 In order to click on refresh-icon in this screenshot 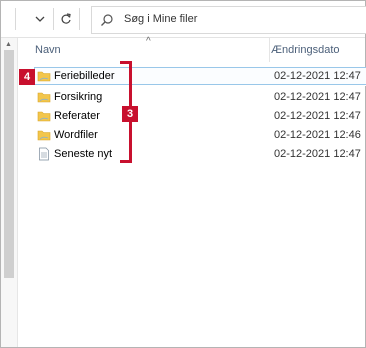, I will do `click(66, 18)`.